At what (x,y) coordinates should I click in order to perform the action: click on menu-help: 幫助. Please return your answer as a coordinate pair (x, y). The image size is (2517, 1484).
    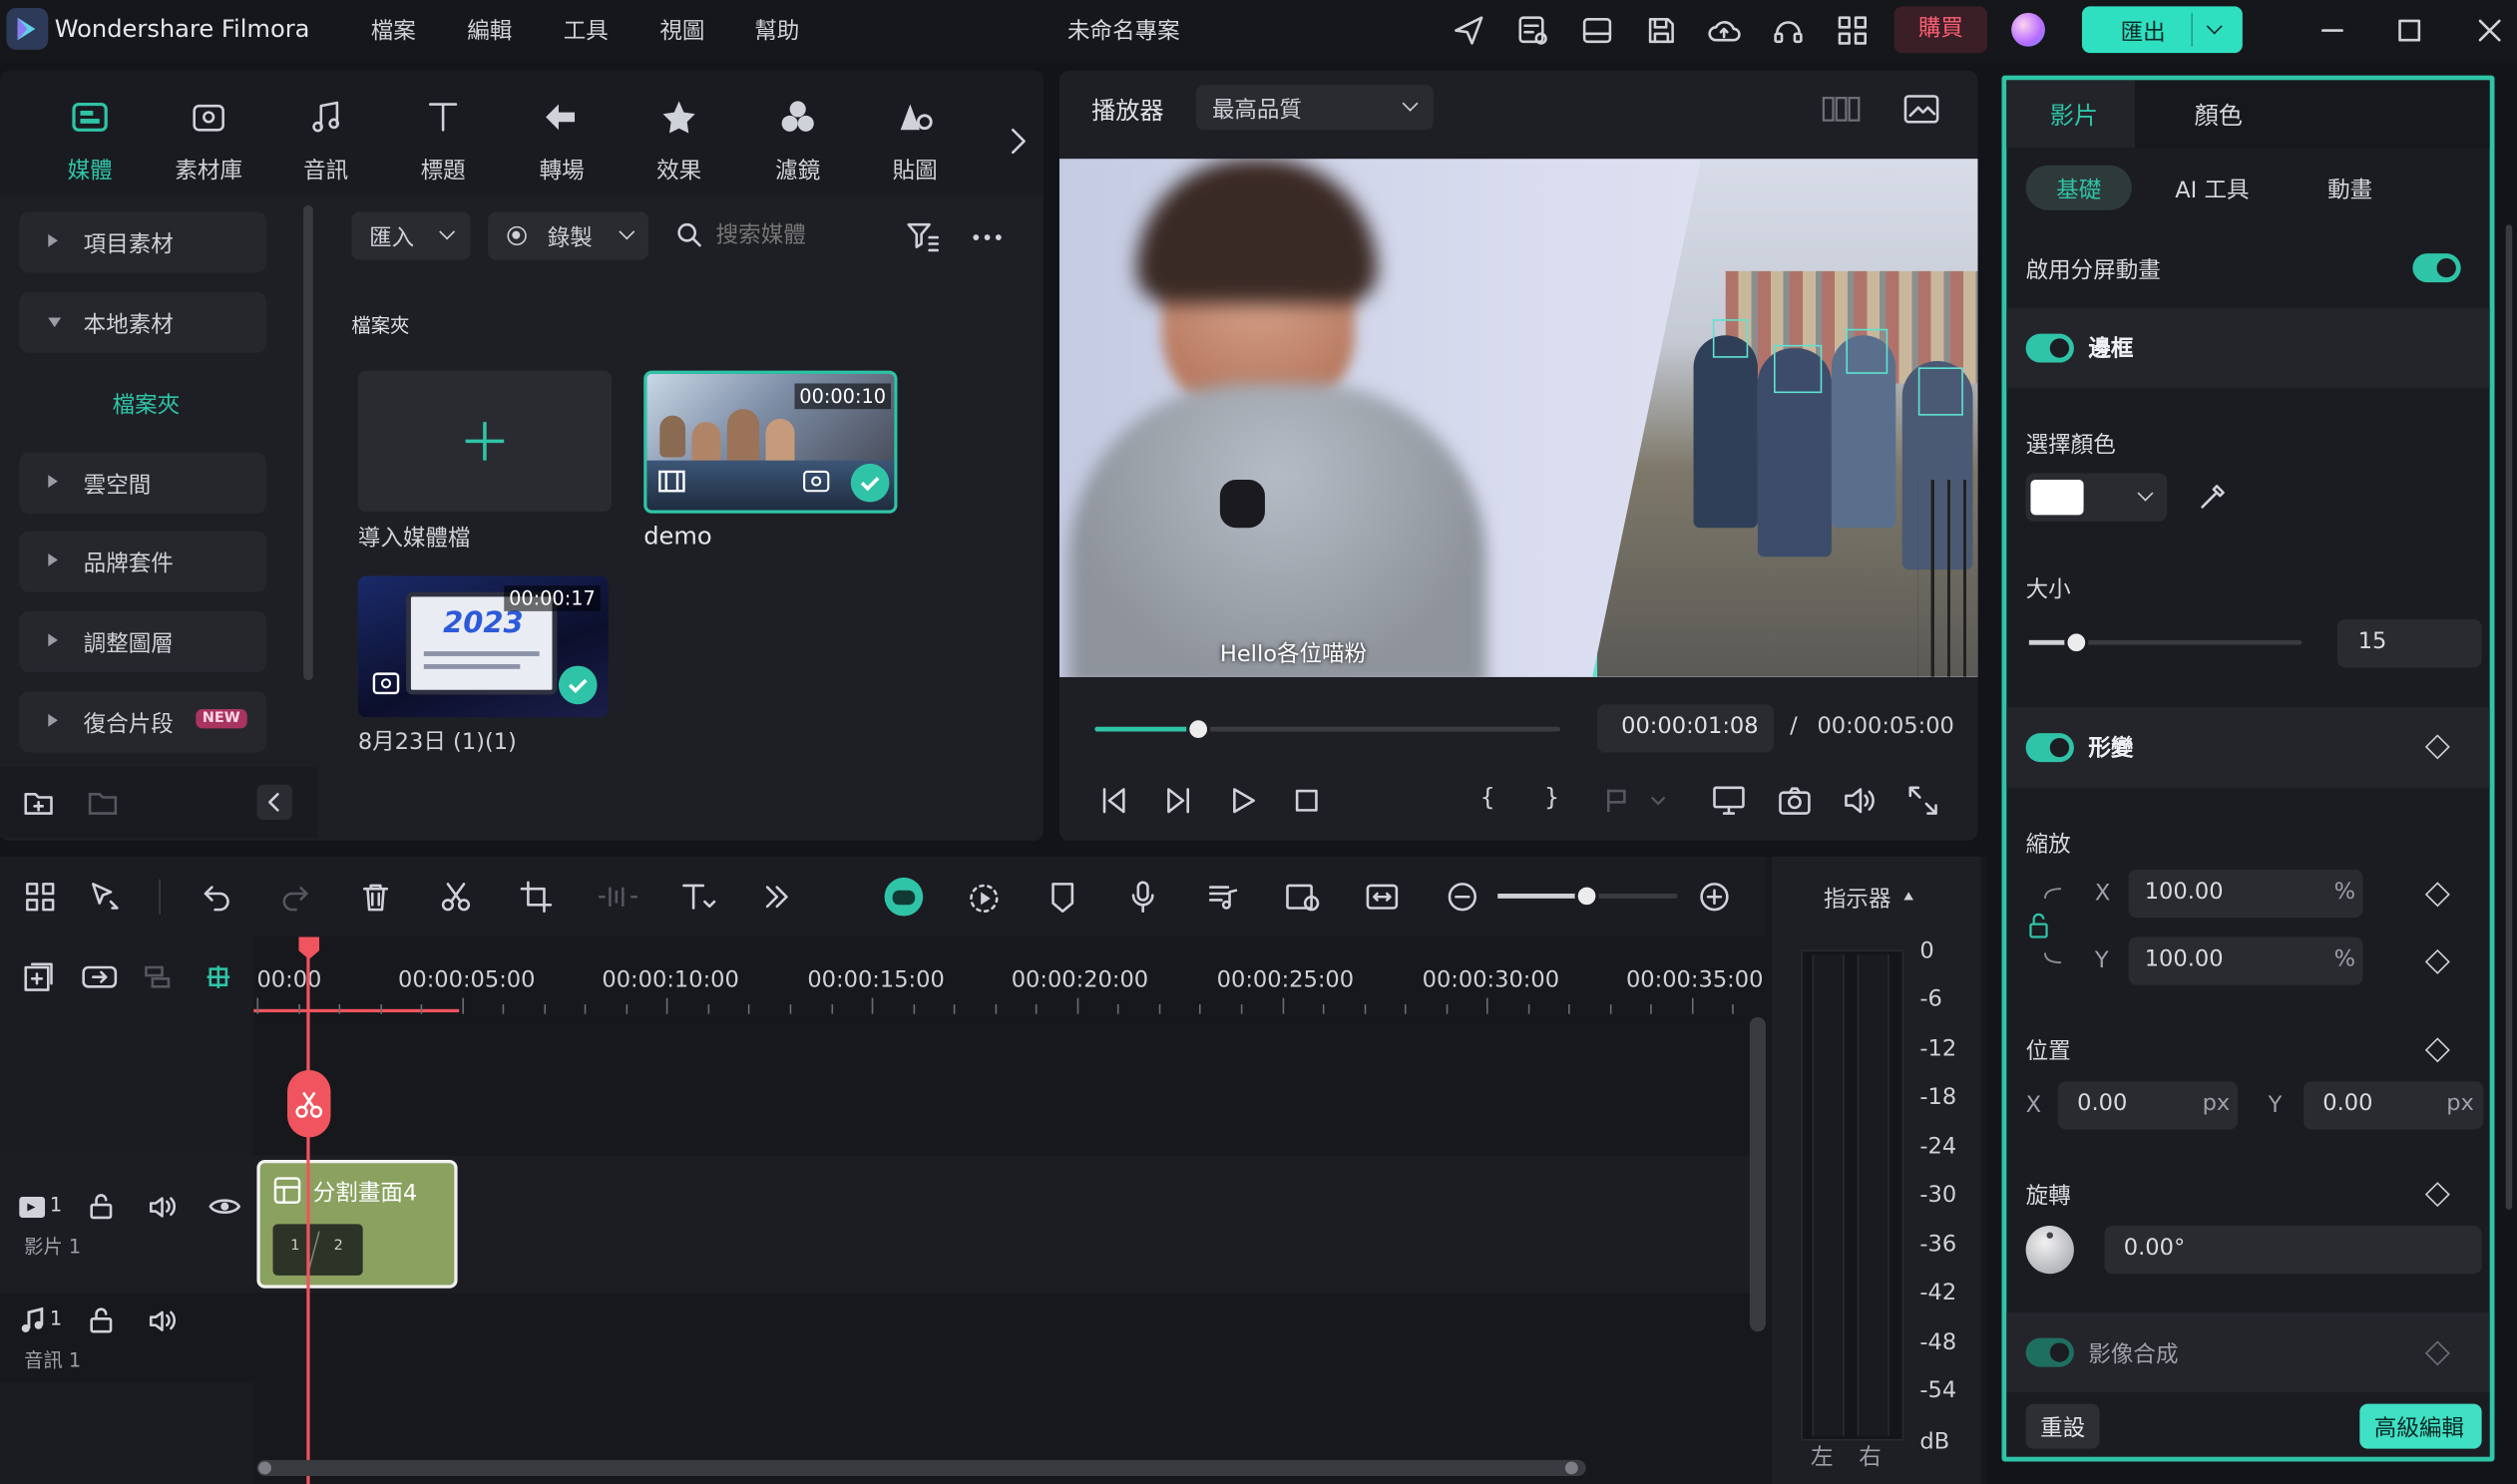
    Looking at the image, I should click on (776, 30).